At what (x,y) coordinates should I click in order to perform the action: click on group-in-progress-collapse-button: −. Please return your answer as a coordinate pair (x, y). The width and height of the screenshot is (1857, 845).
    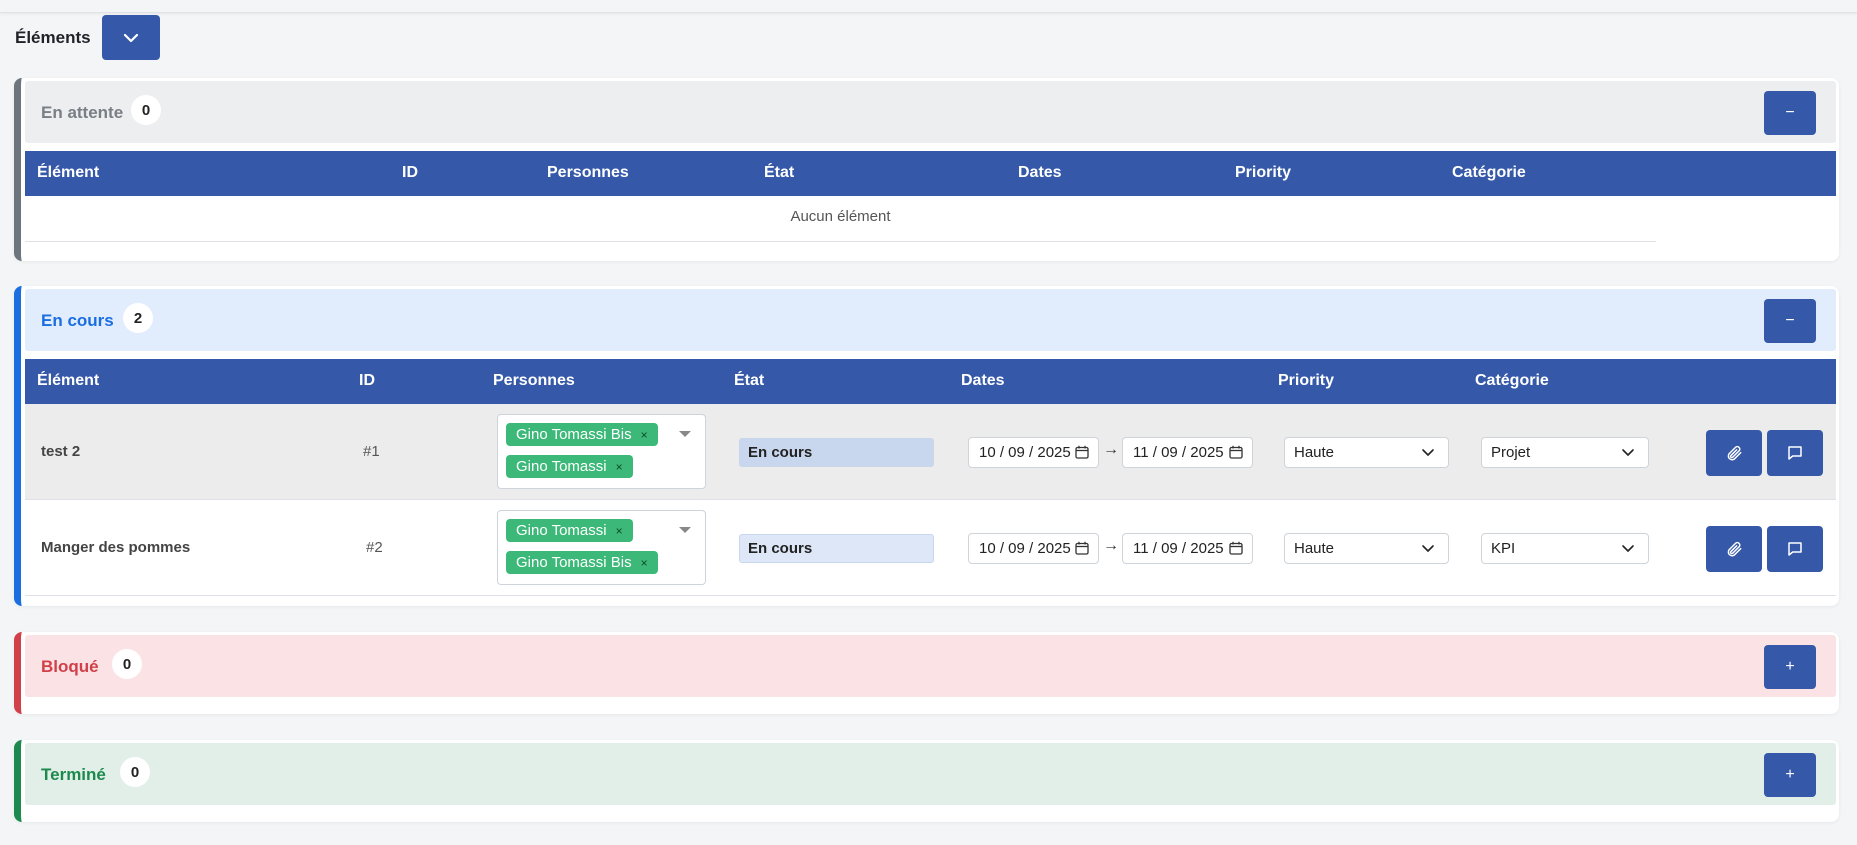
    Looking at the image, I should click on (1790, 321).